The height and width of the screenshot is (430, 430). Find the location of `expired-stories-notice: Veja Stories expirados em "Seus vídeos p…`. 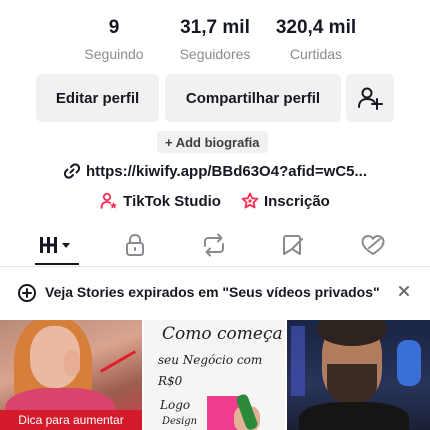

expired-stories-notice: Veja Stories expirados em "Seus vídeos p… is located at coordinates (215, 292).